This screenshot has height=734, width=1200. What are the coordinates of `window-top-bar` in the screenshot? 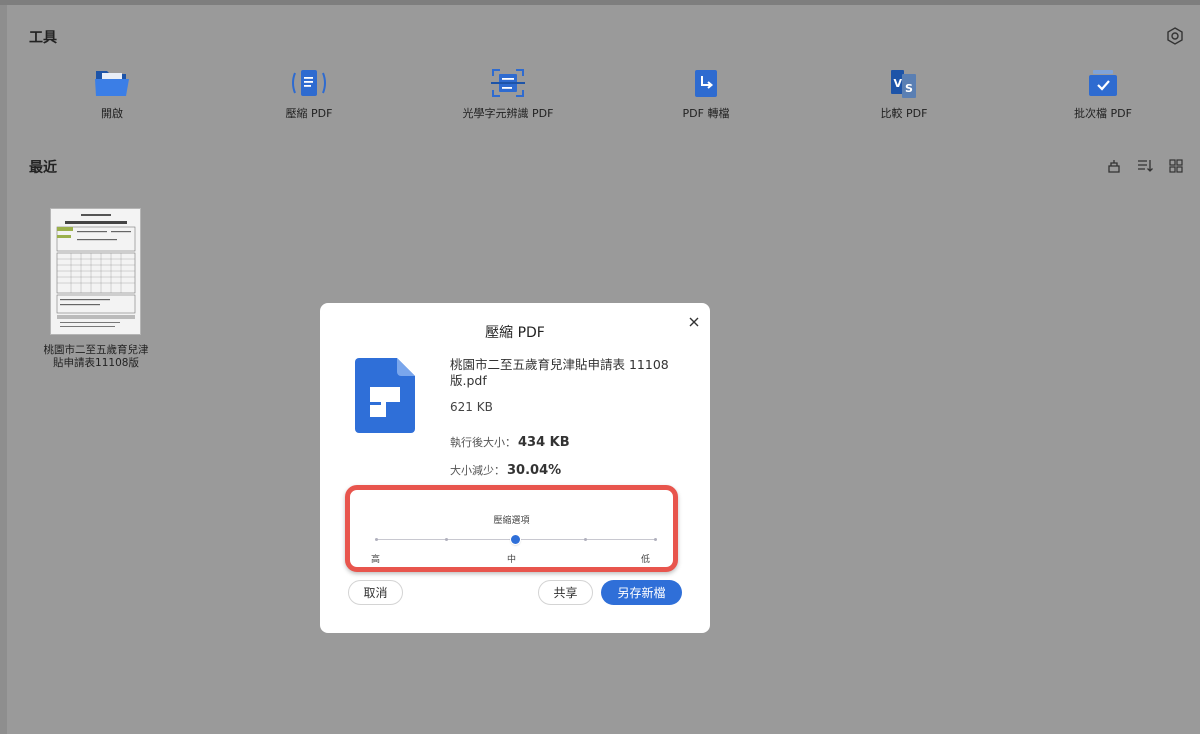 It's located at (600, 2).